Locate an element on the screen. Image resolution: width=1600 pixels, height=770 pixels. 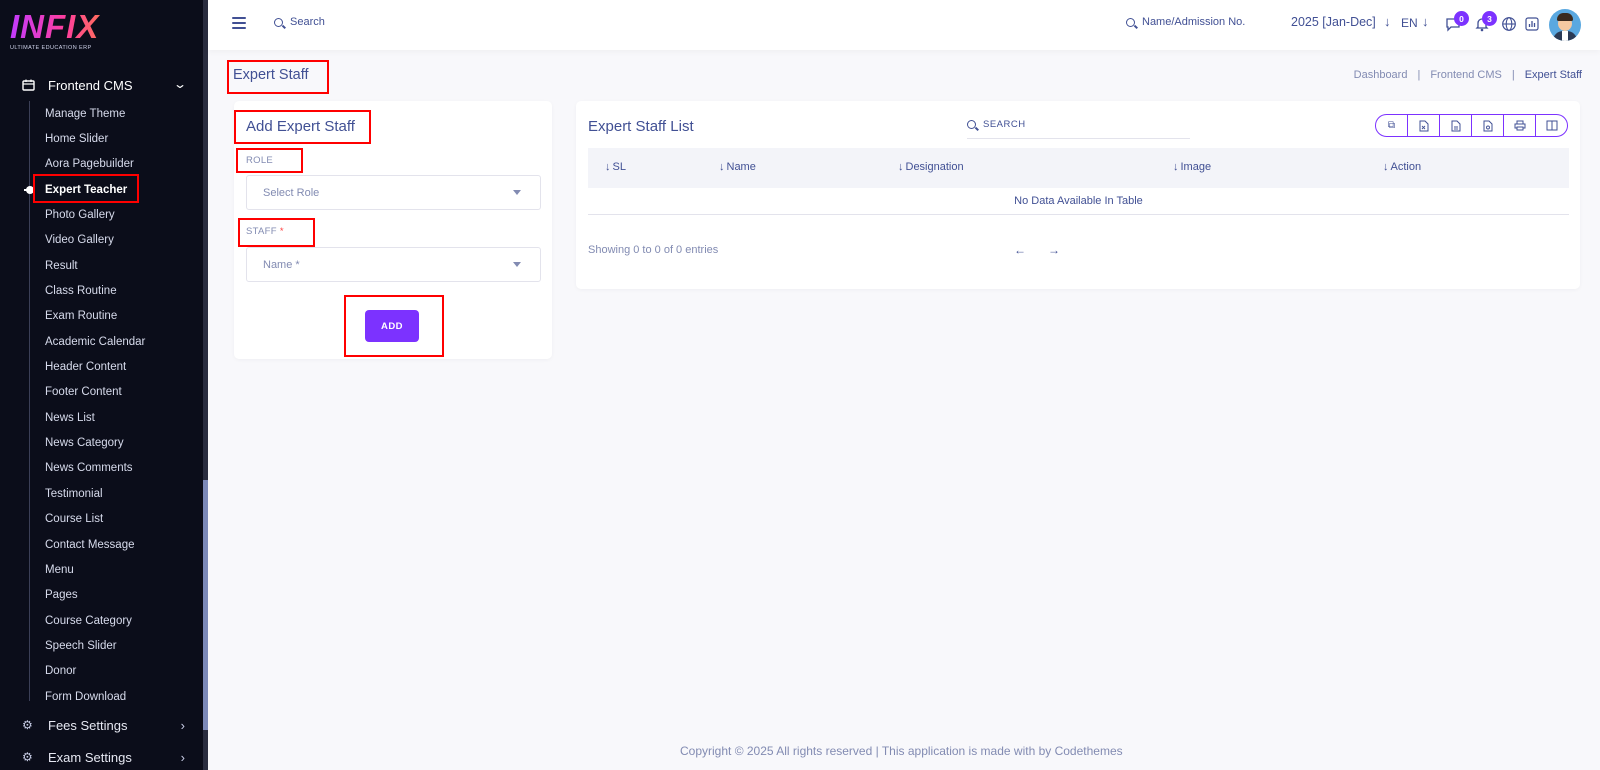
user-avatar is located at coordinates (1565, 25).